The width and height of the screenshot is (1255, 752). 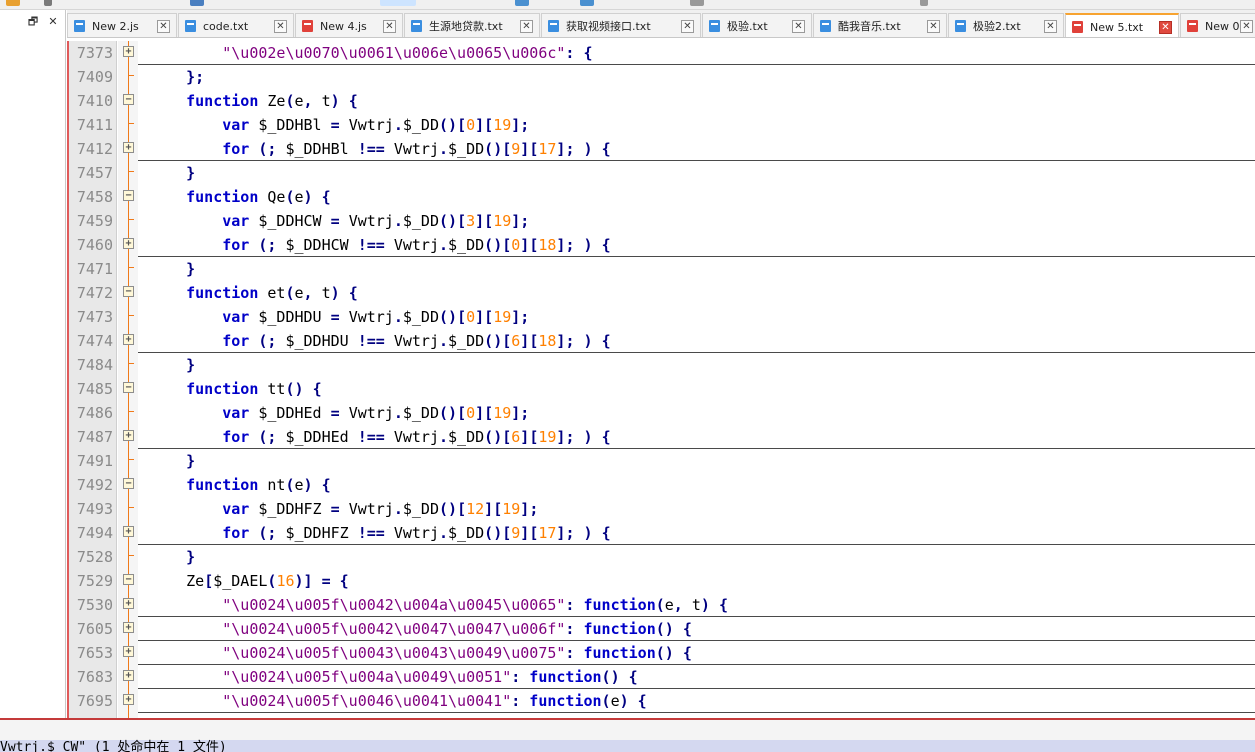 I want to click on code-line: 7492− function nt(e) {, so click(x=661, y=485).